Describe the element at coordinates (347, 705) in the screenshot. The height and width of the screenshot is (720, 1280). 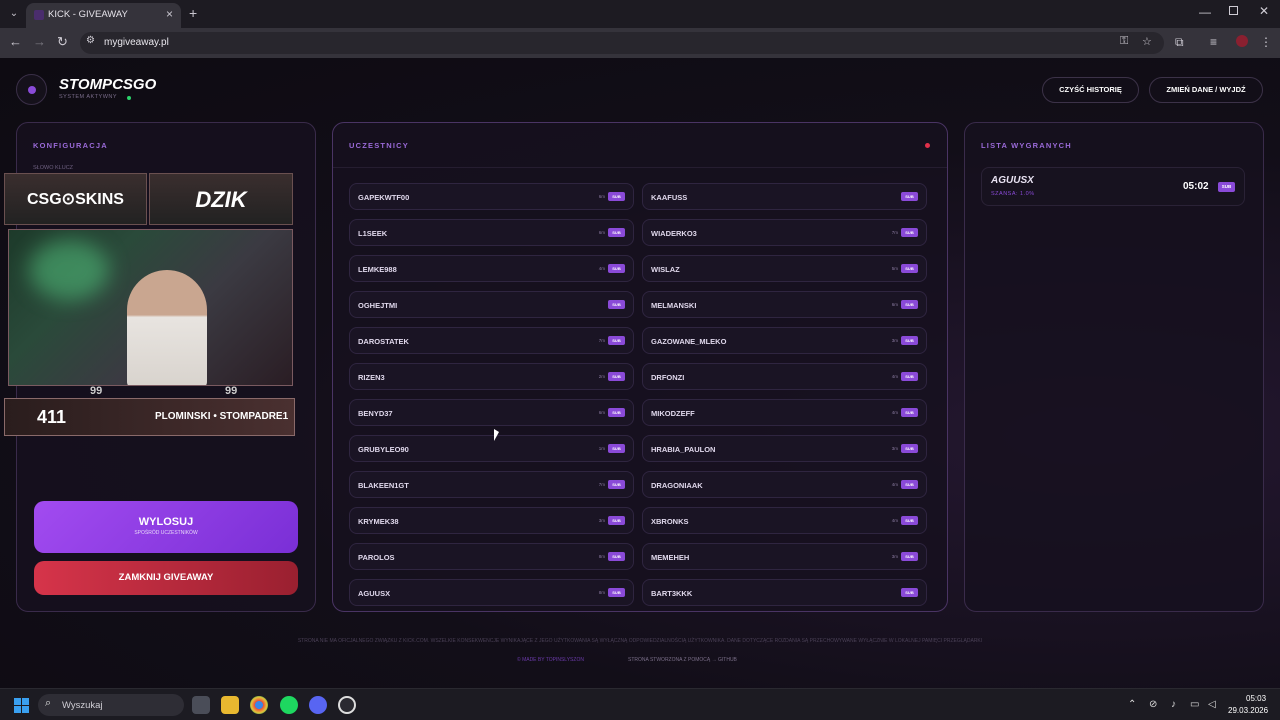
I see `obs-icon` at that location.